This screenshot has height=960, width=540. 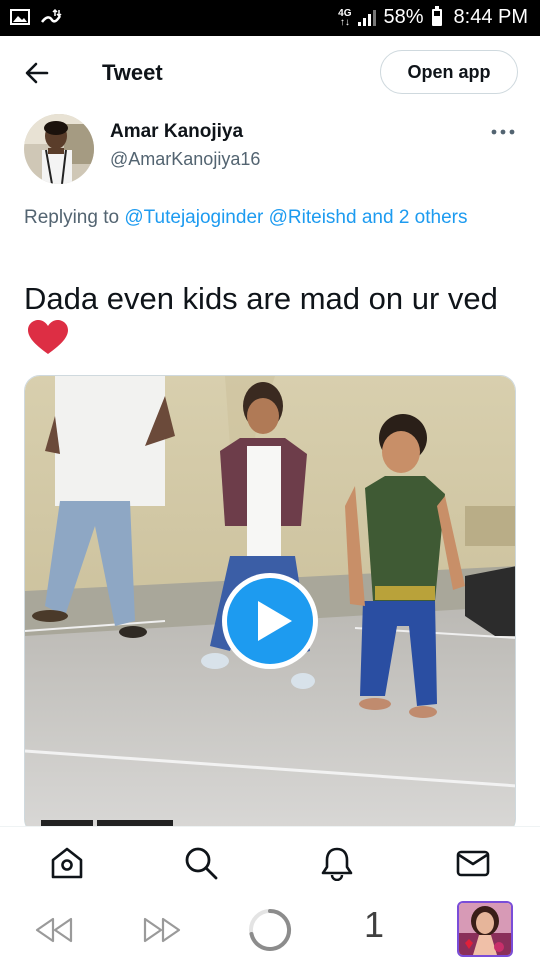 I want to click on more-options-button, so click(x=503, y=132).